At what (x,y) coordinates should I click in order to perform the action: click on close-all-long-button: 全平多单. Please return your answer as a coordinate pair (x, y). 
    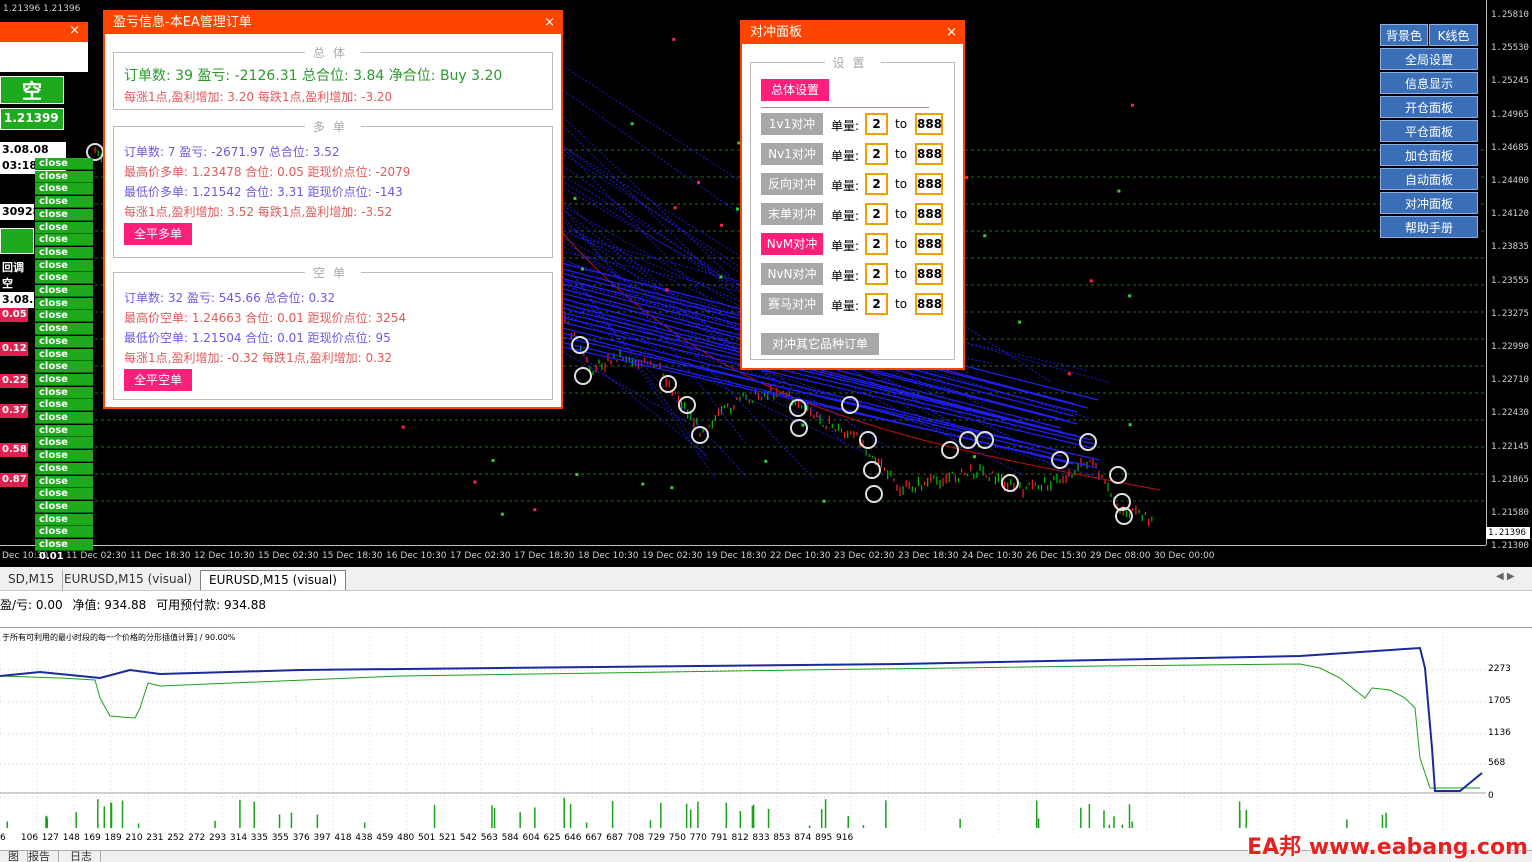
    Looking at the image, I should click on (158, 234).